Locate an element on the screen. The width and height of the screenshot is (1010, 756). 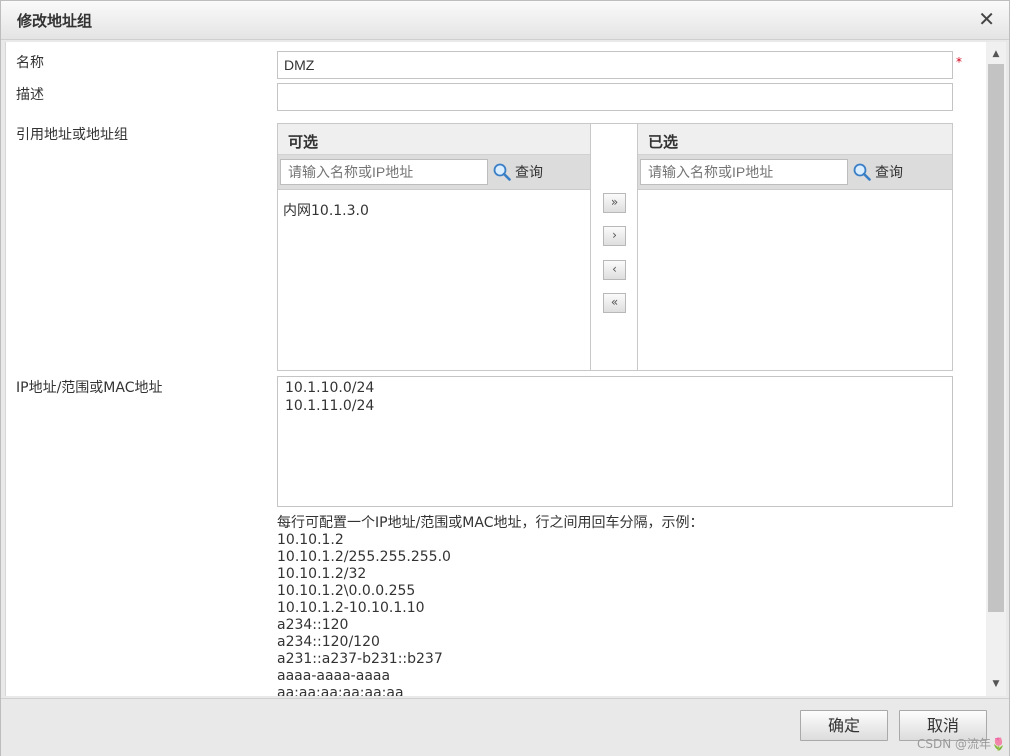
add-button: › is located at coordinates (614, 236).